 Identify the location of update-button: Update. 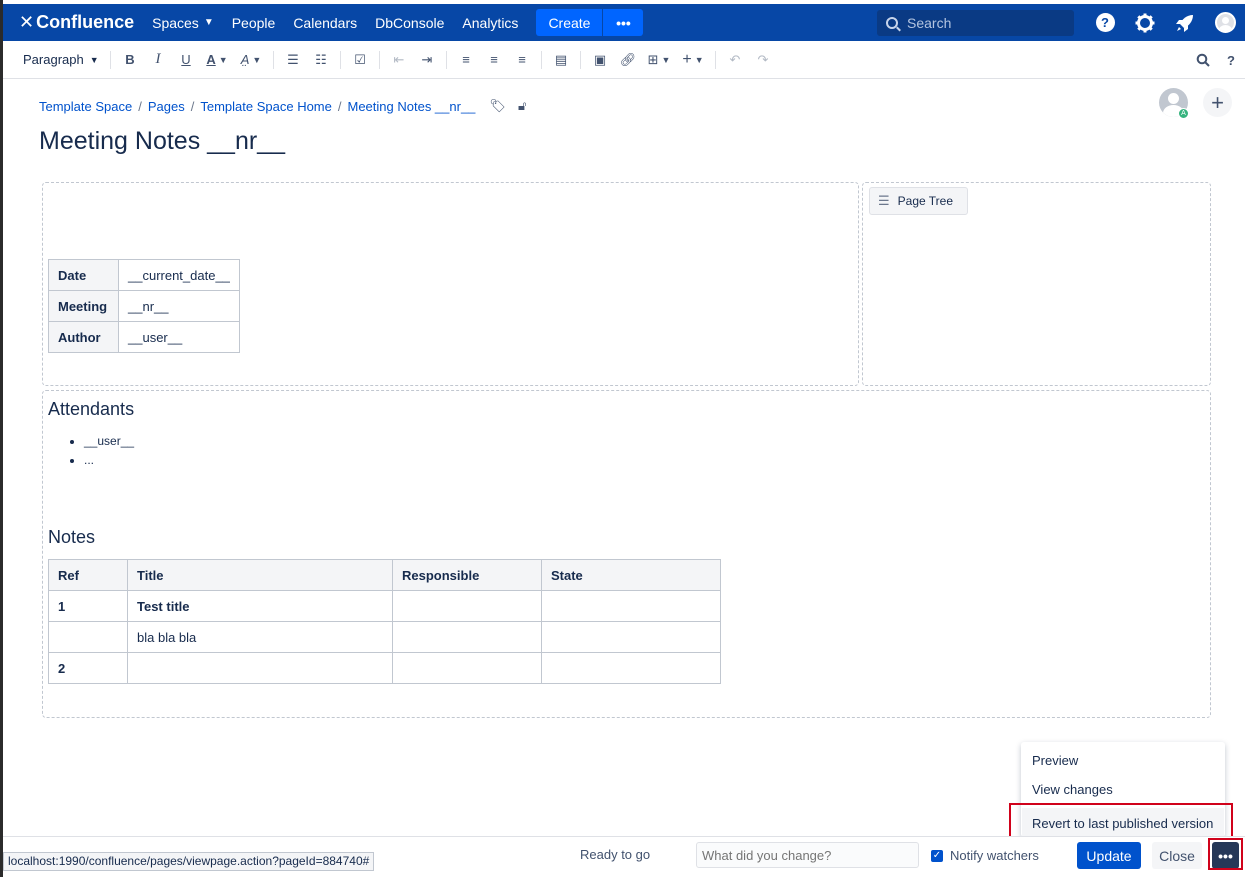
(1109, 855).